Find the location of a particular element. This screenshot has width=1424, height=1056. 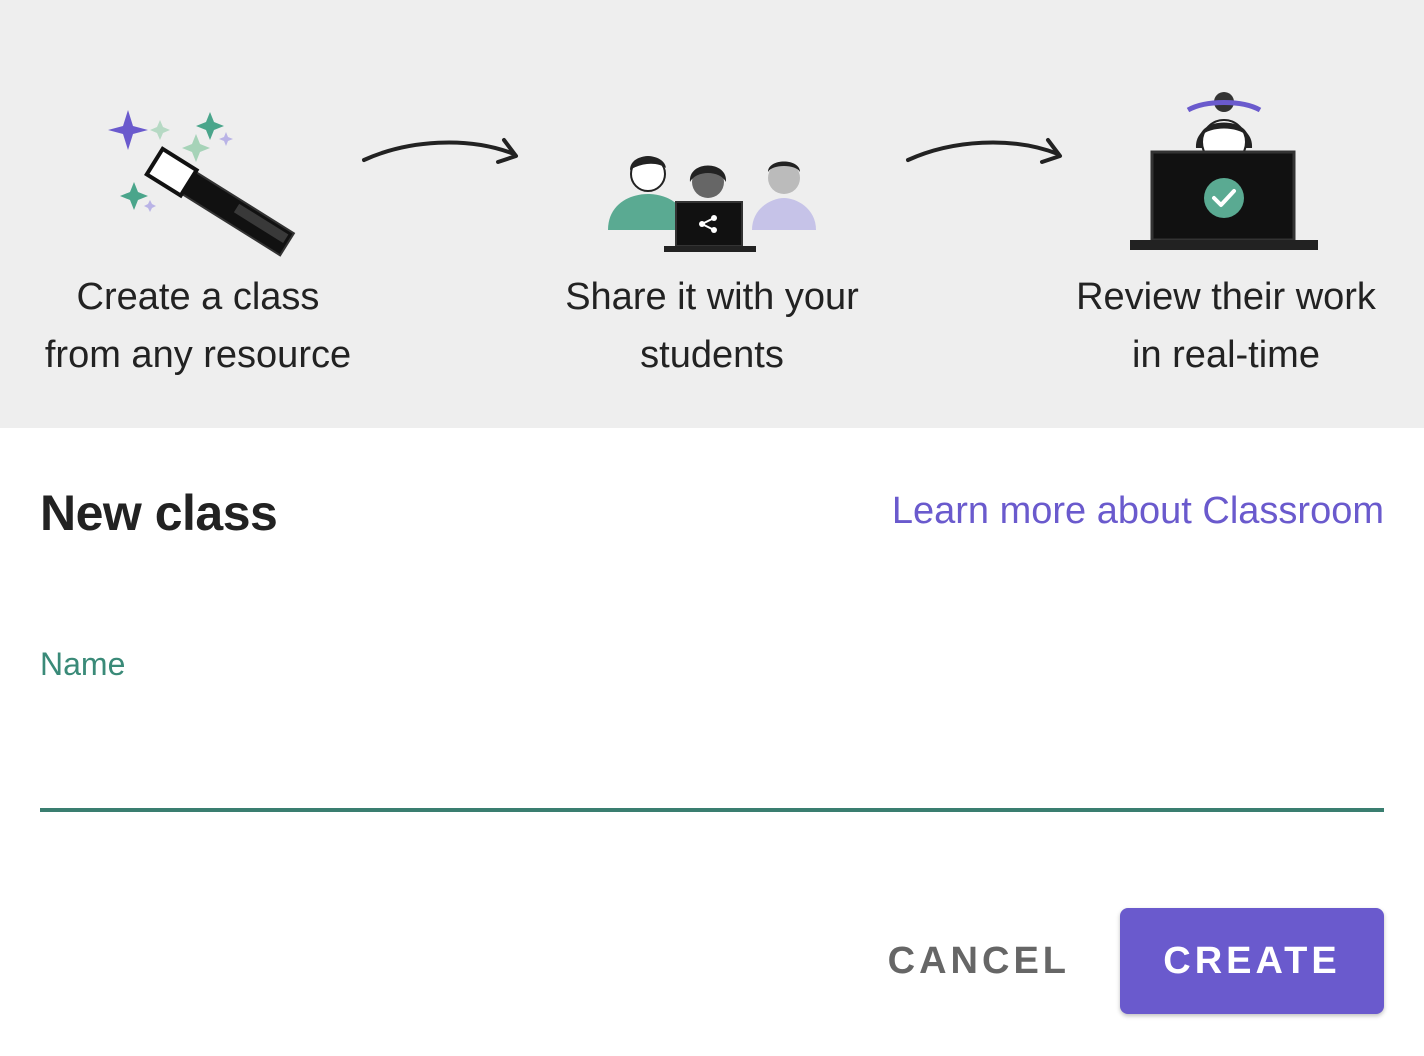

name-underline is located at coordinates (712, 810).